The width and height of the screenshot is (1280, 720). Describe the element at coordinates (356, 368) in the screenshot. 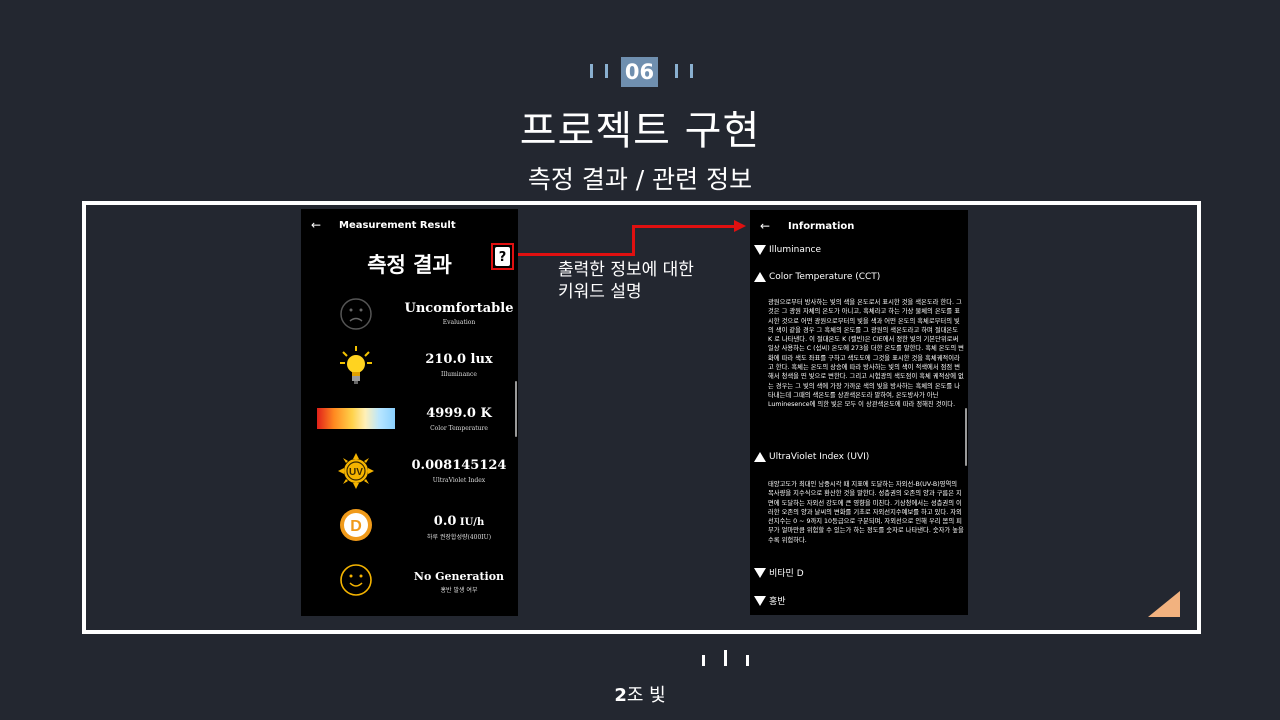

I see `lightbulb-icon` at that location.